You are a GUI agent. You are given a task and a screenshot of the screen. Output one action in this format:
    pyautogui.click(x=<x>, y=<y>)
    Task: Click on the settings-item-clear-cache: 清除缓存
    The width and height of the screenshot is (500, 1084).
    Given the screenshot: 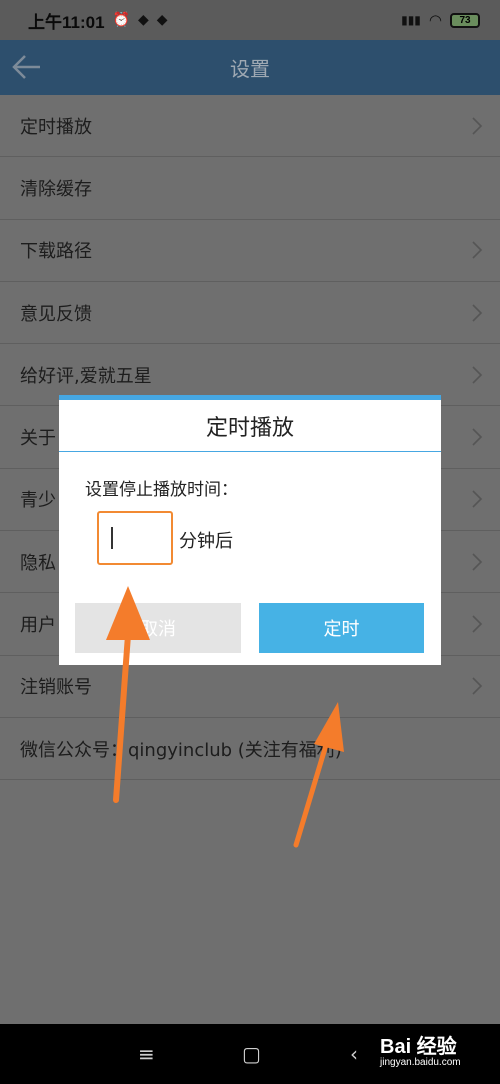 What is the action you would take?
    pyautogui.click(x=250, y=188)
    